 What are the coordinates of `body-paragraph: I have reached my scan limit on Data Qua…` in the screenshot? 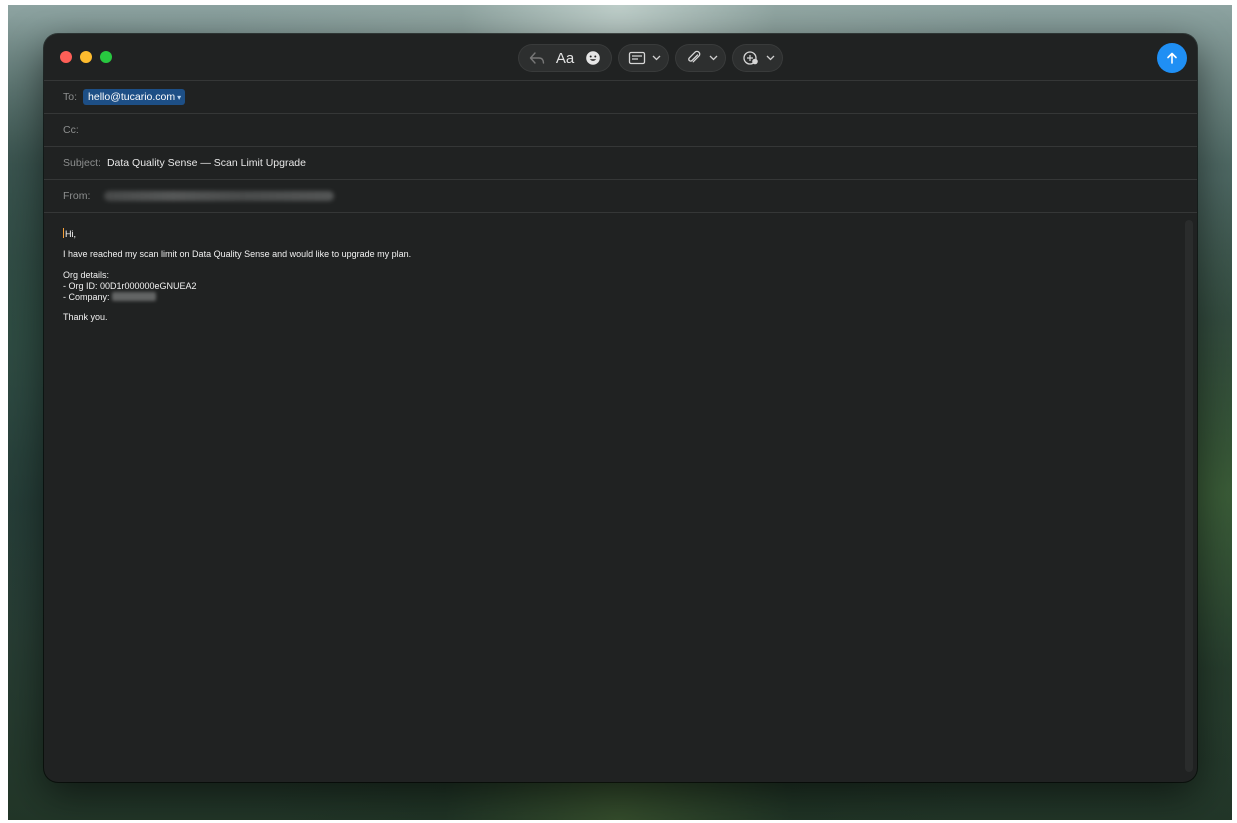 It's located at (237, 254).